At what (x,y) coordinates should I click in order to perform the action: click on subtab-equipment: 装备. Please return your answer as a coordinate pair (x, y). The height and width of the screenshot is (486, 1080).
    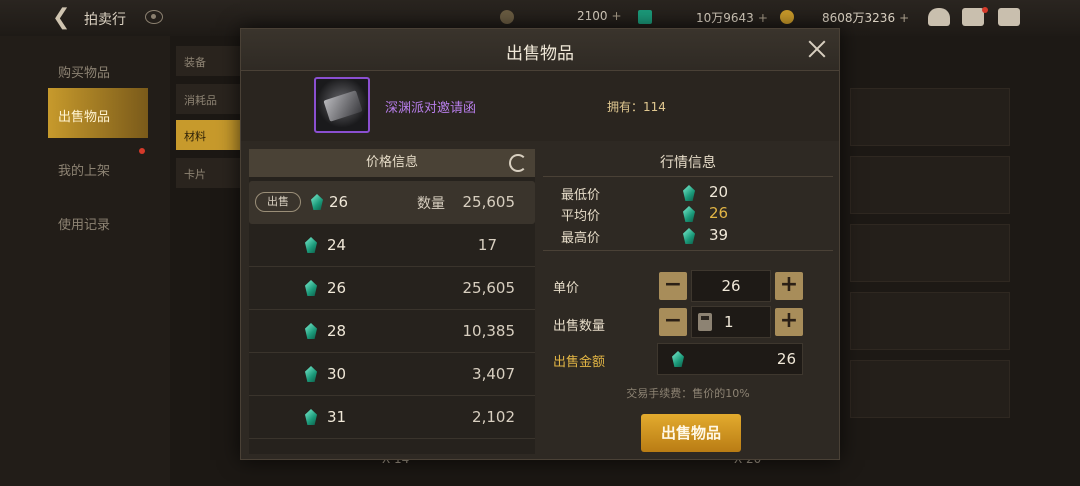
    Looking at the image, I should click on (208, 61).